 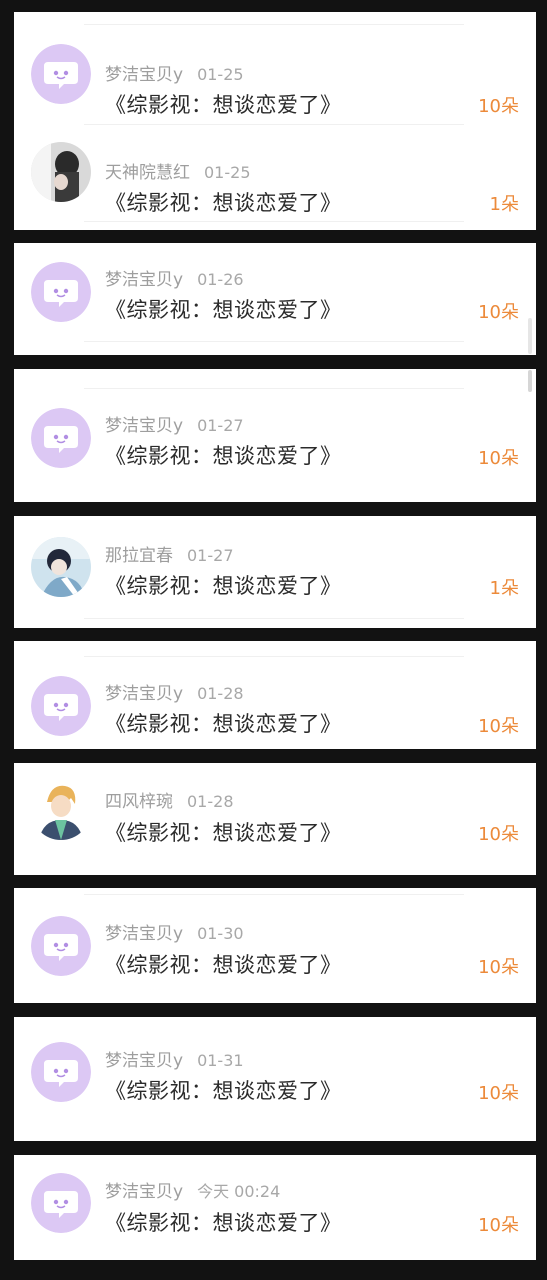 I want to click on reward-entry: 梦洁宝贝y 01-31 《综影视：想谈恋爱了》 10朵, so click(x=275, y=1071).